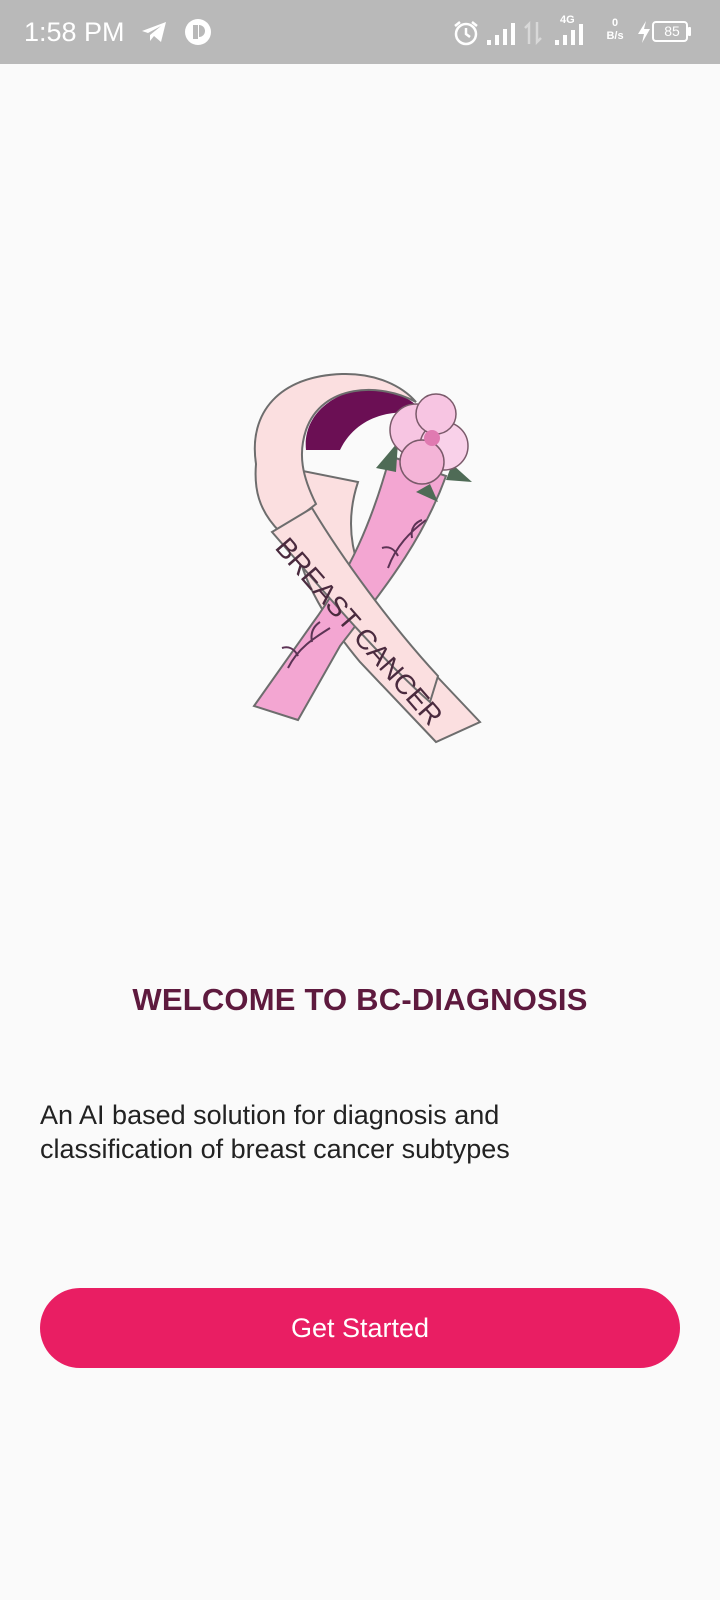 Image resolution: width=720 pixels, height=1600 pixels. What do you see at coordinates (501, 34) in the screenshot?
I see `signal-icon` at bounding box center [501, 34].